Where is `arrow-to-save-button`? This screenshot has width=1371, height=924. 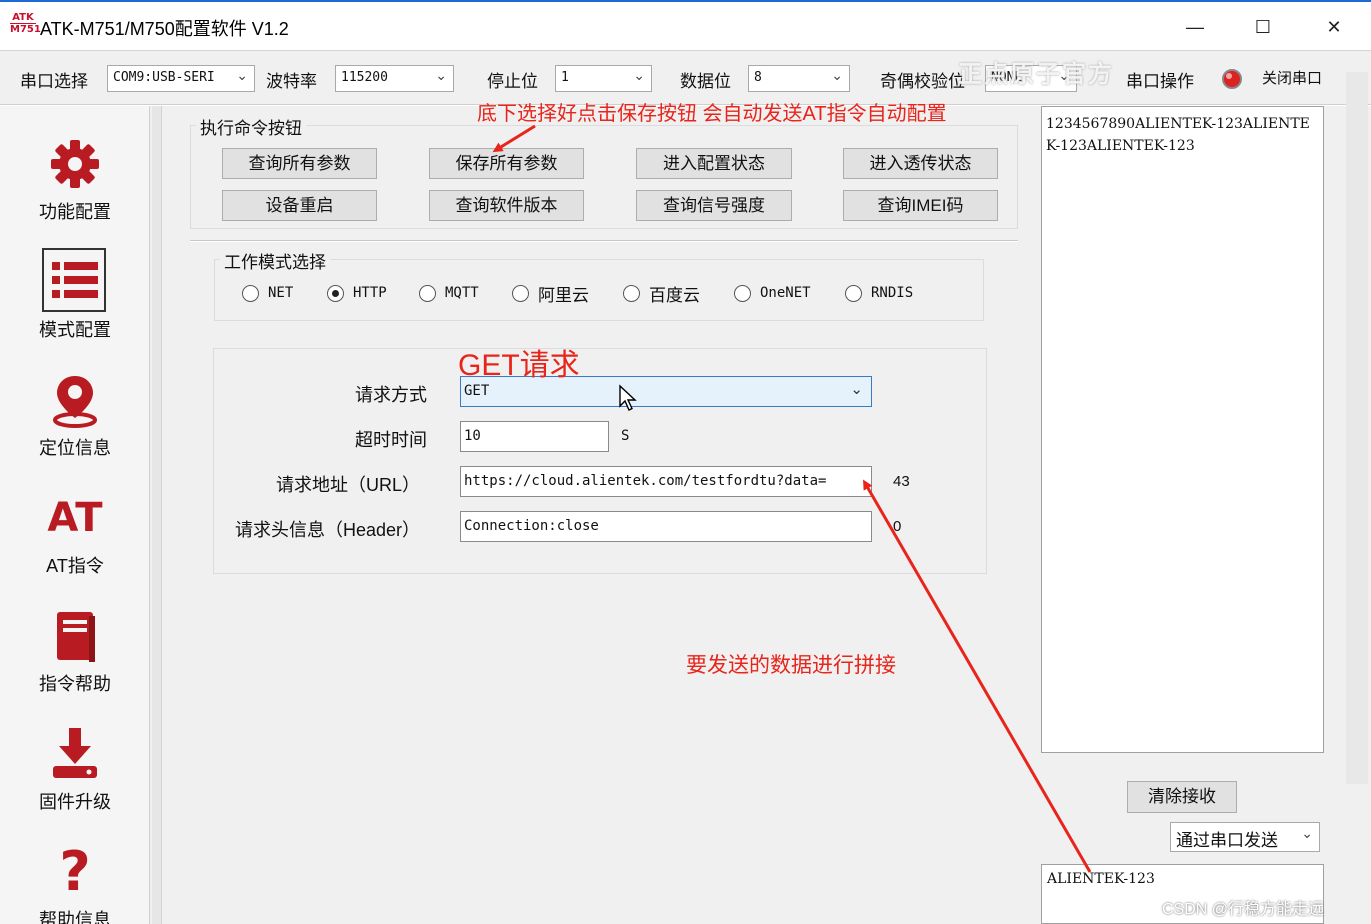 arrow-to-save-button is located at coordinates (514, 138).